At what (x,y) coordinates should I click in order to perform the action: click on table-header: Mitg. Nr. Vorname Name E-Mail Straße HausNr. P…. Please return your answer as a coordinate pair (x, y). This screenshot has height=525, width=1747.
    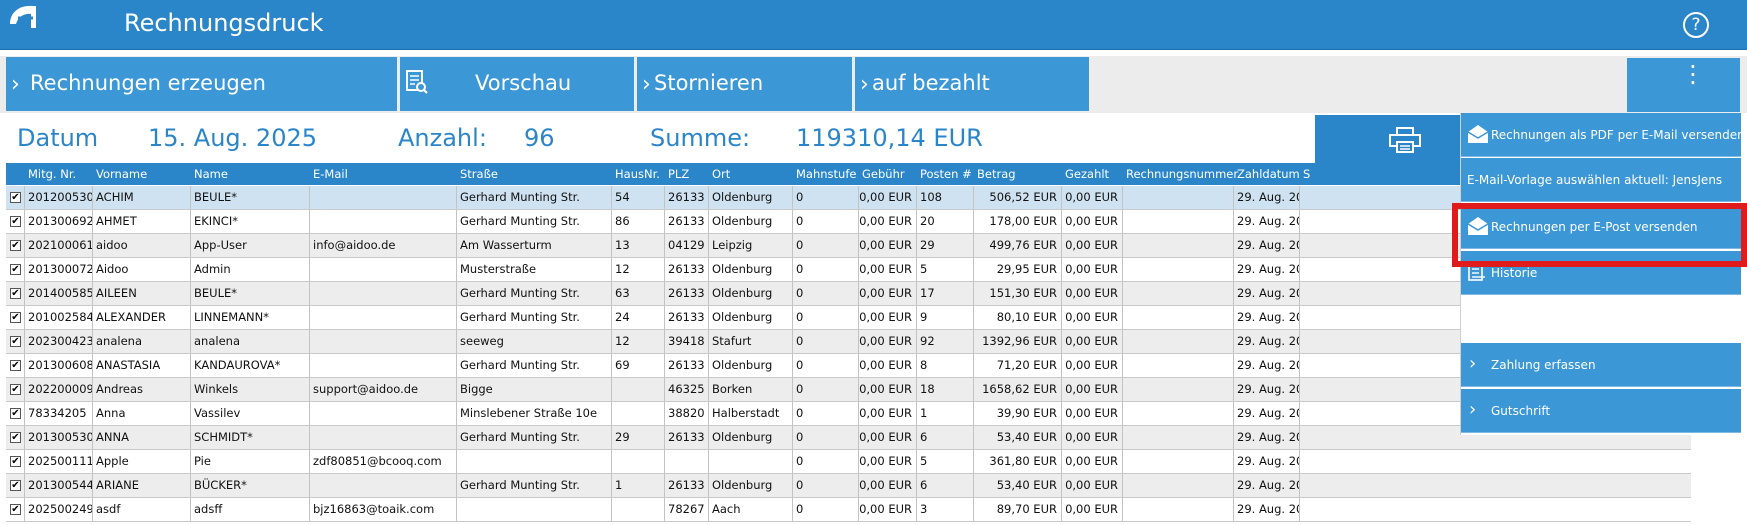
    Looking at the image, I should click on (856, 174).